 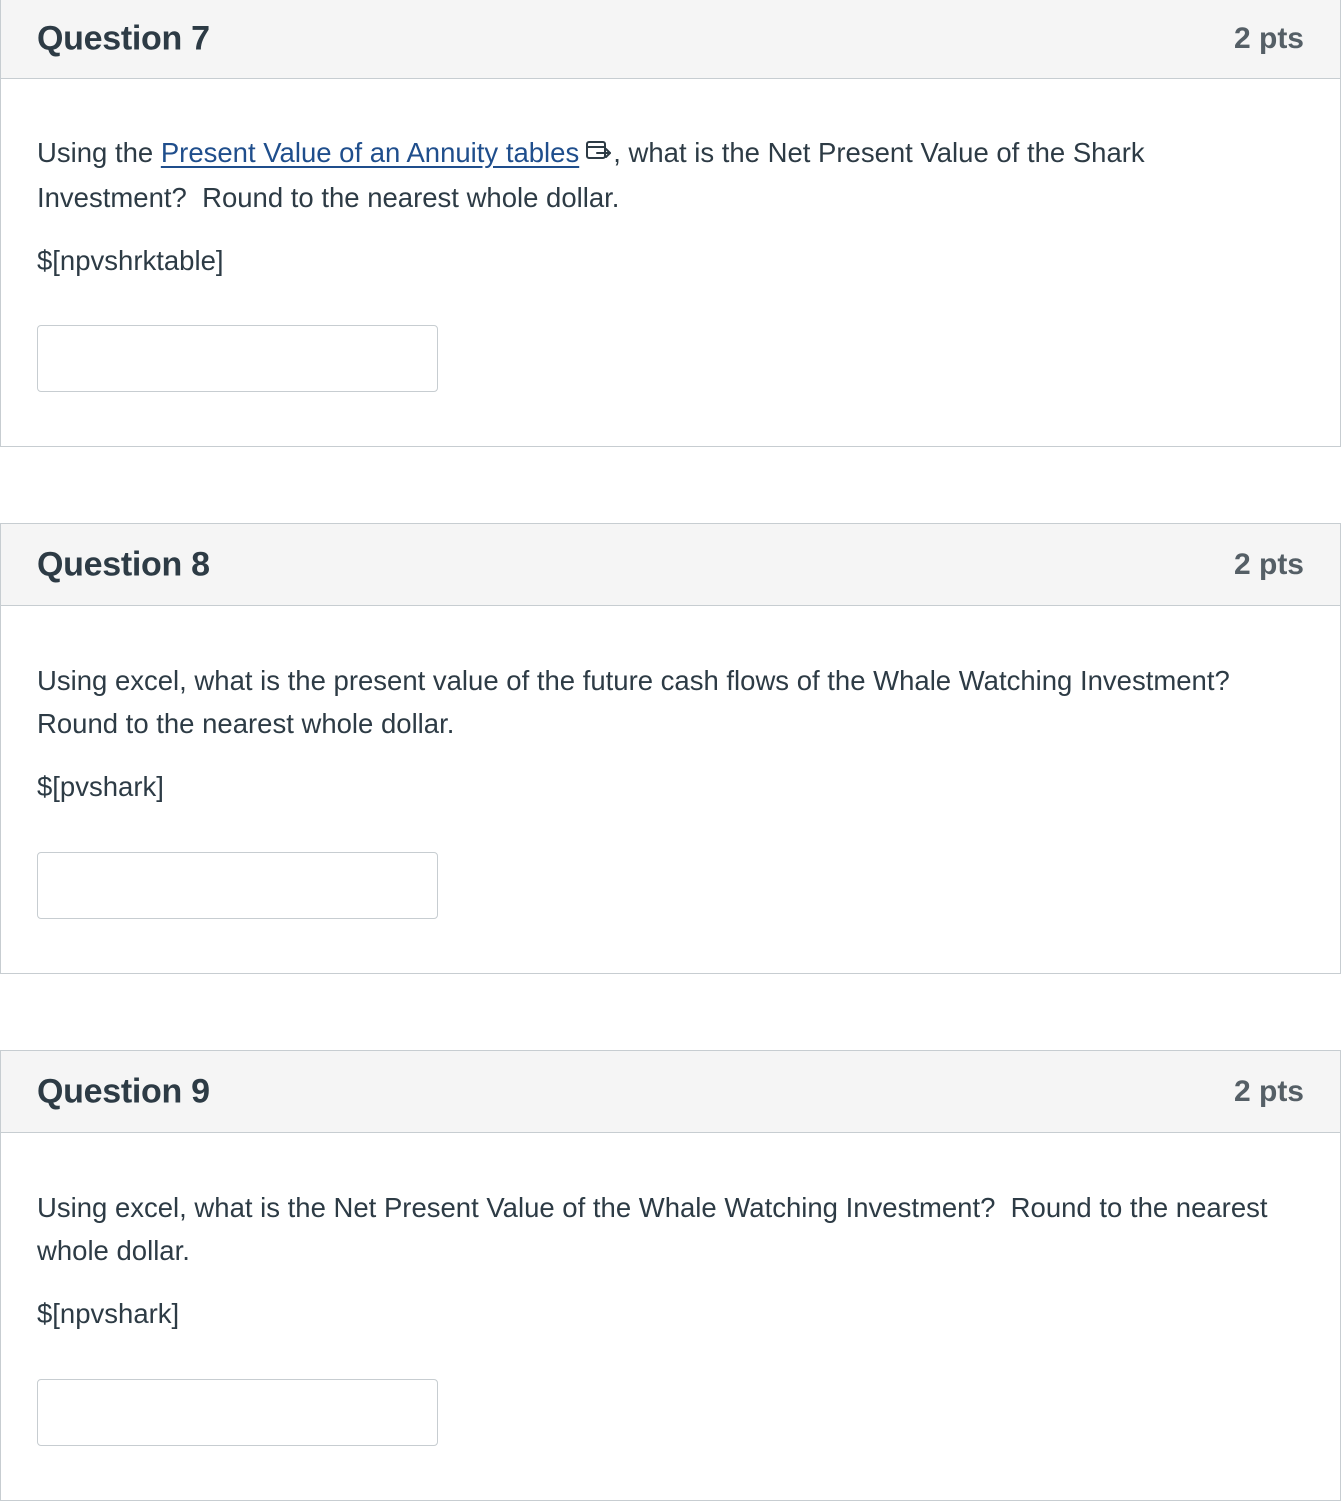 I want to click on answer-placeholder-token: $[pvshark], so click(x=100, y=786).